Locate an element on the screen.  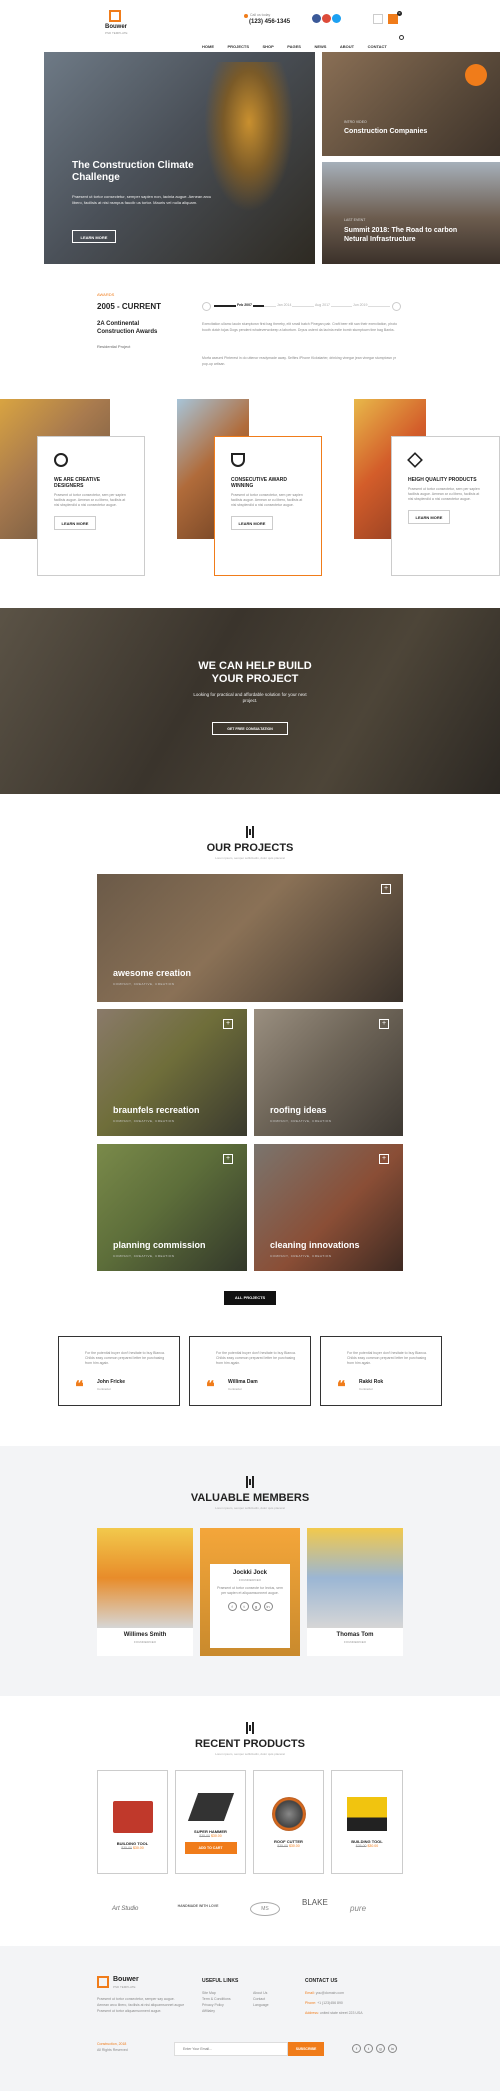
side1-title: Construction Companies is located at coordinates (386, 131).